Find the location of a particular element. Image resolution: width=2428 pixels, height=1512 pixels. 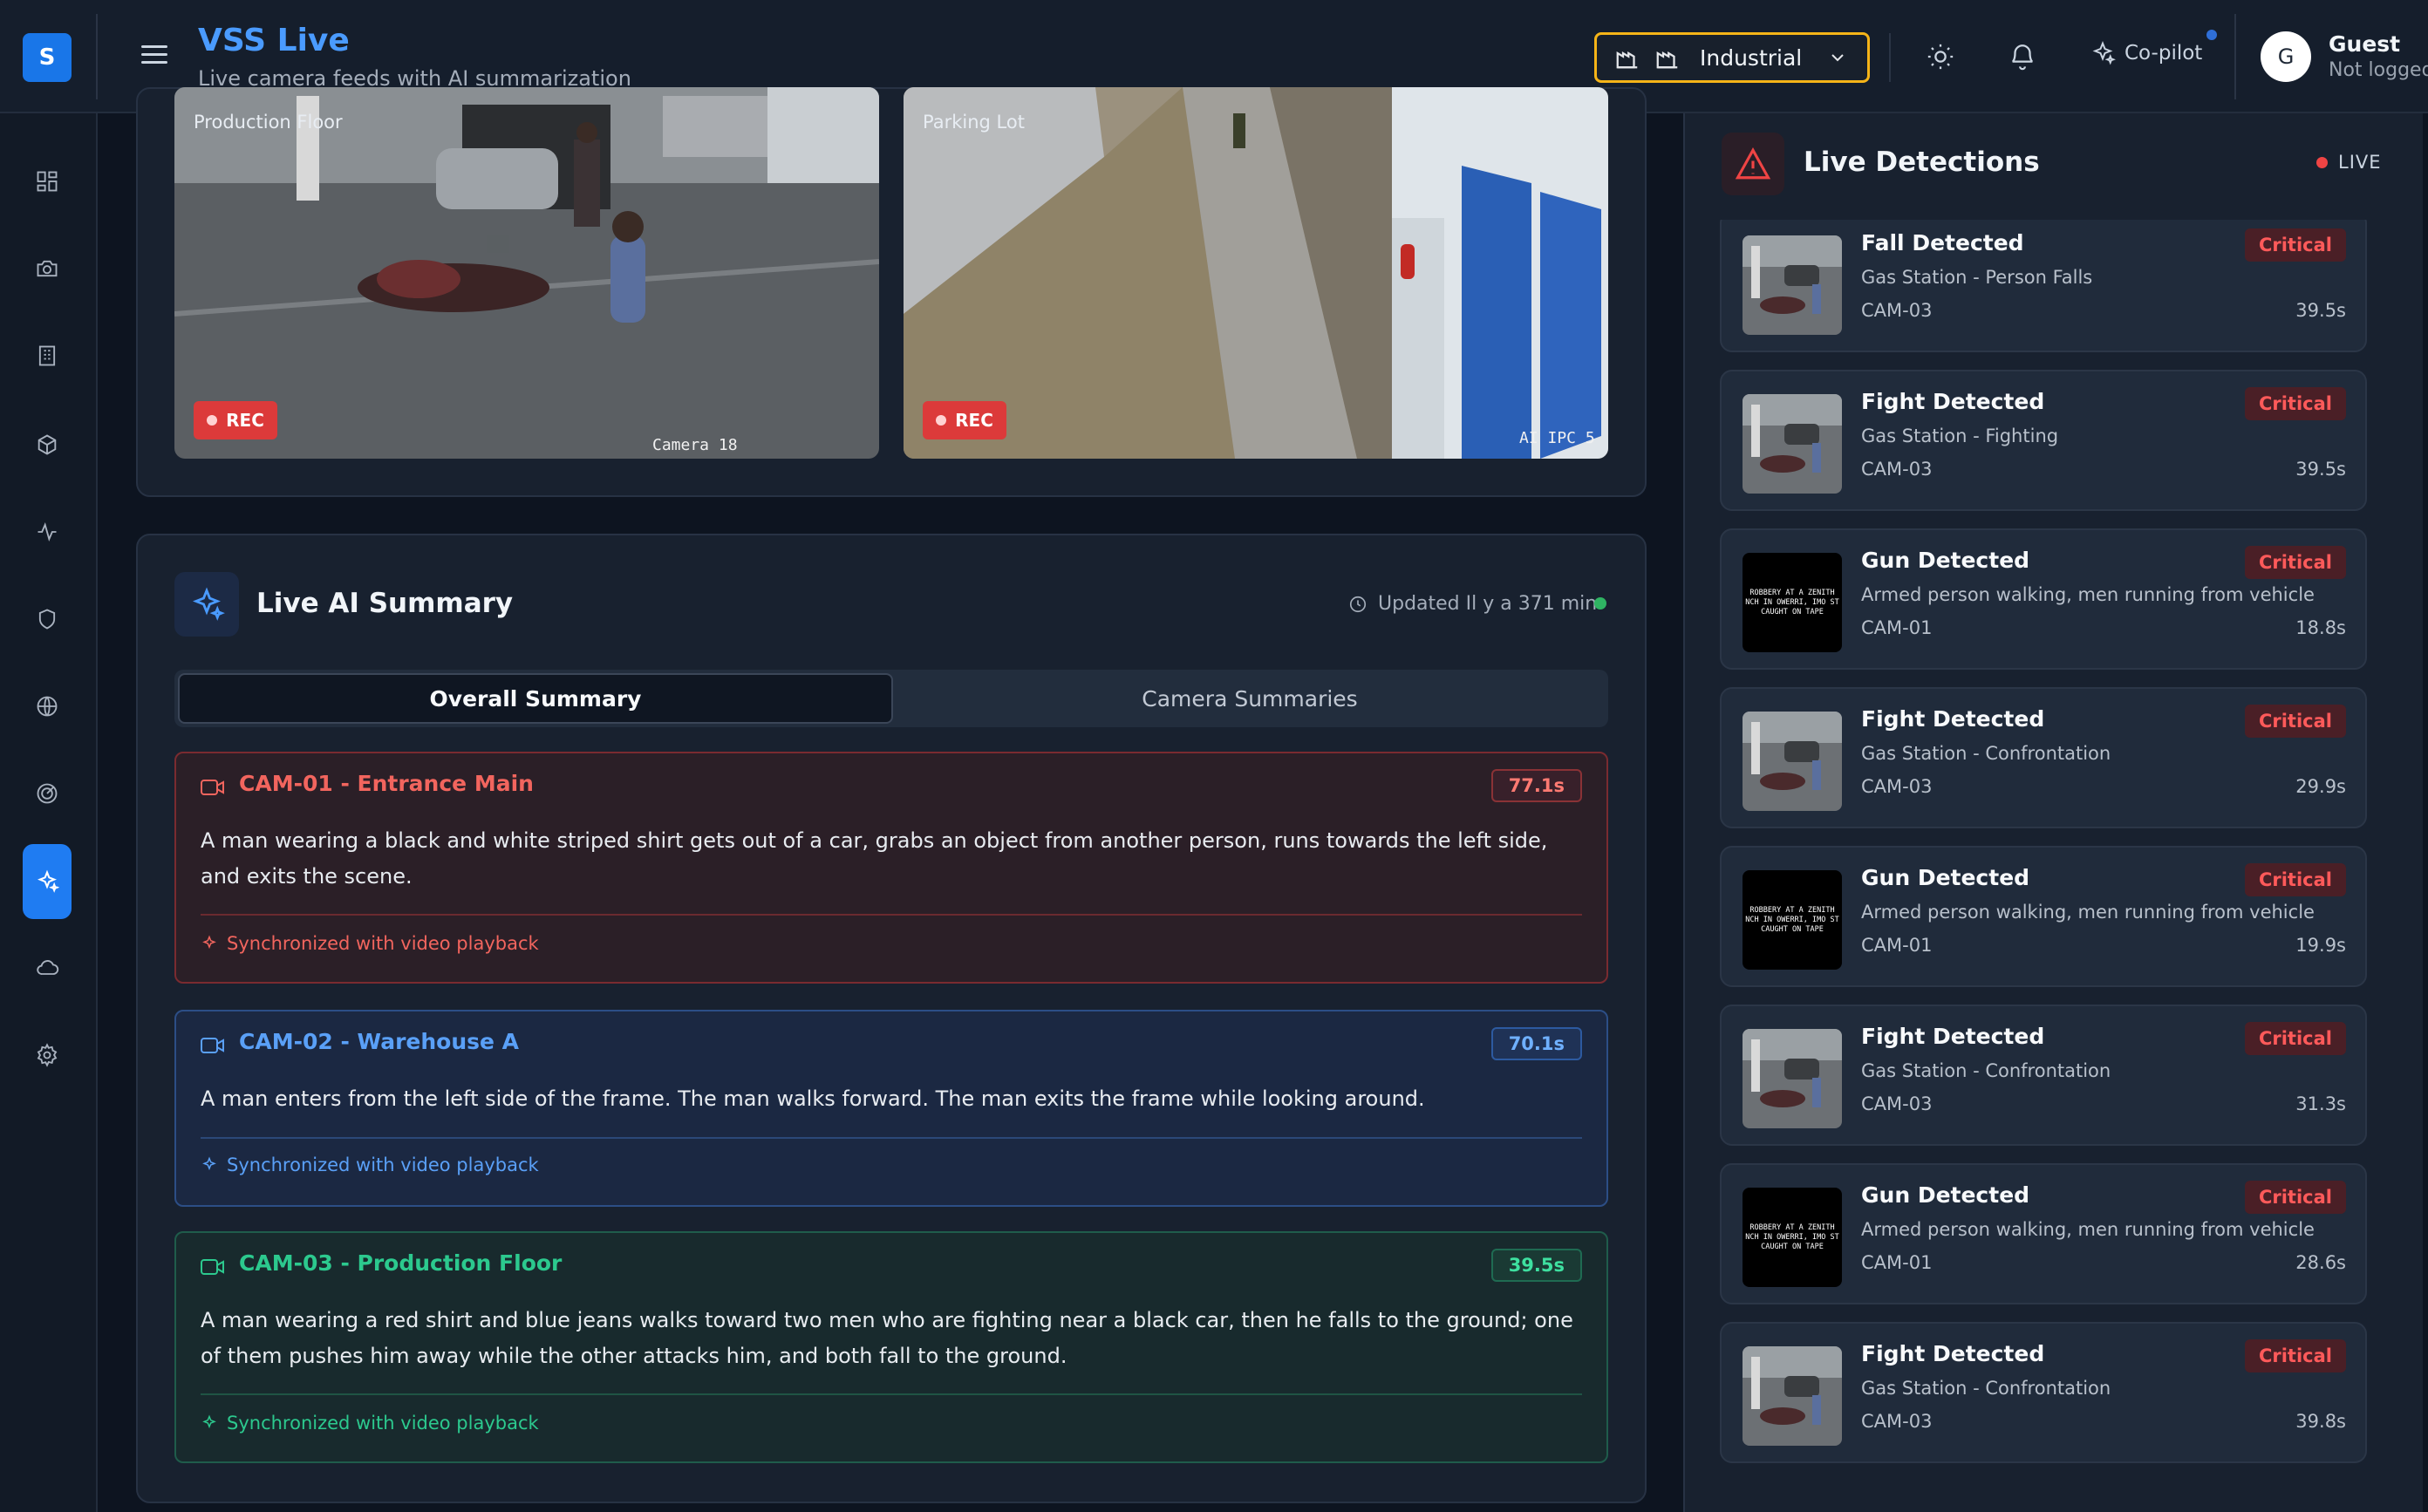

activity-icon is located at coordinates (47, 531).